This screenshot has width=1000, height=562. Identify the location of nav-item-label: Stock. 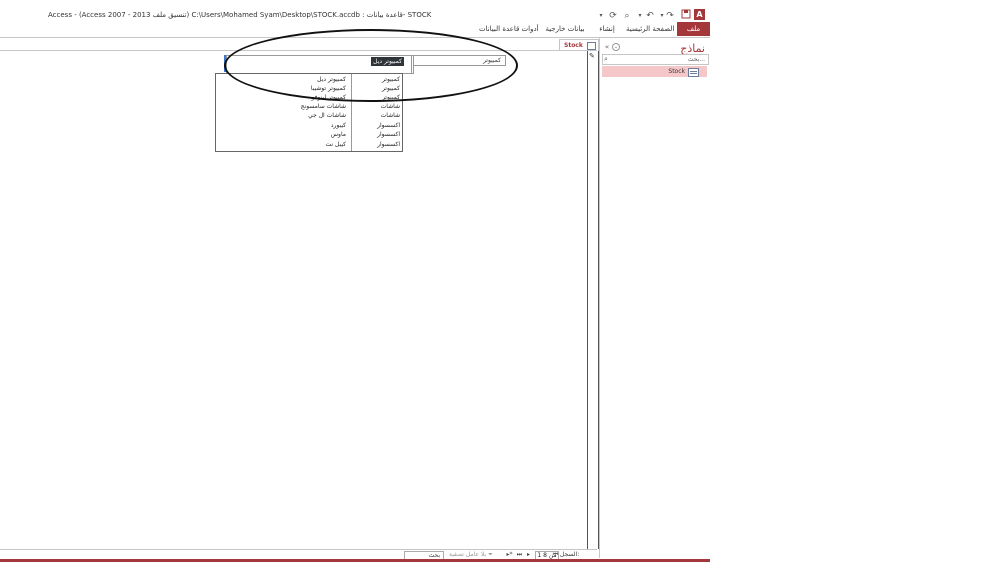
(676, 71).